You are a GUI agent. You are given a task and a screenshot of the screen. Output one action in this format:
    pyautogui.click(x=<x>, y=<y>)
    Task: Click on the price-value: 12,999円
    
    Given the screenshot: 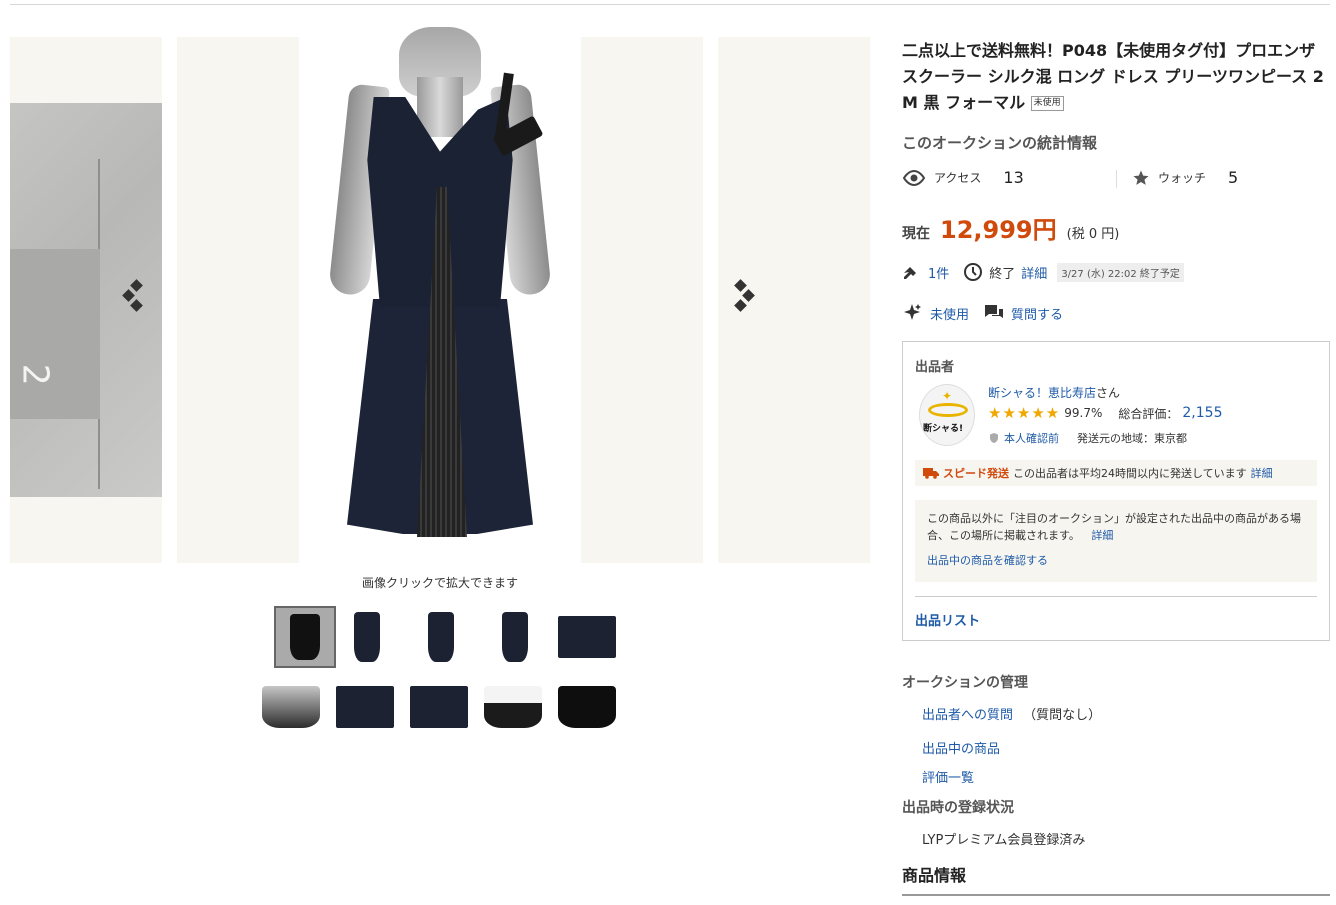 What is the action you would take?
    pyautogui.click(x=998, y=230)
    